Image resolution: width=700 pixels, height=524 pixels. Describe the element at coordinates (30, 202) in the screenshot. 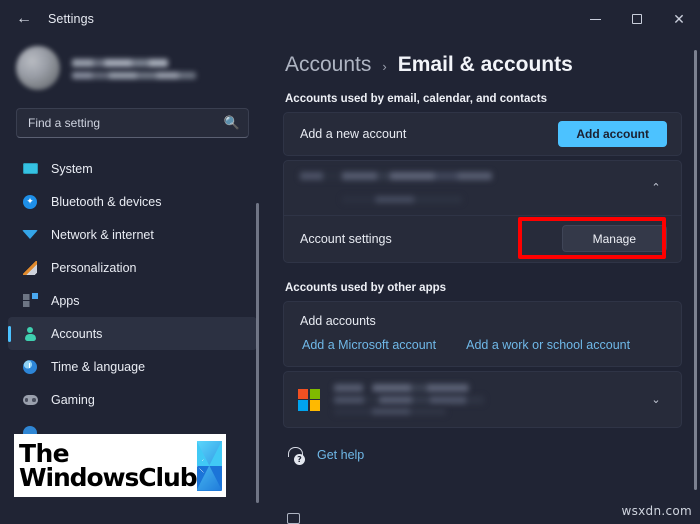

I see `bluetooth-icon: ✦` at that location.